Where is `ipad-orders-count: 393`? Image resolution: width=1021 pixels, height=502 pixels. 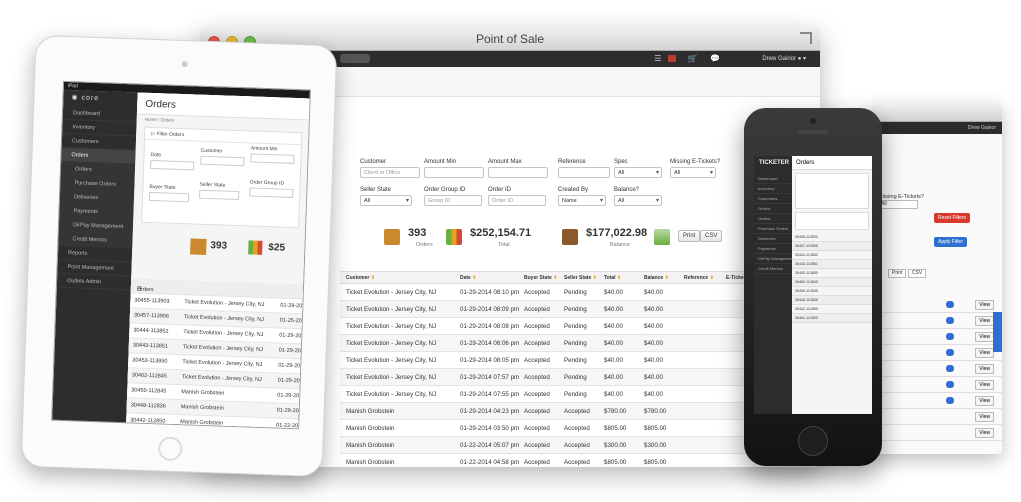 ipad-orders-count: 393 is located at coordinates (219, 246).